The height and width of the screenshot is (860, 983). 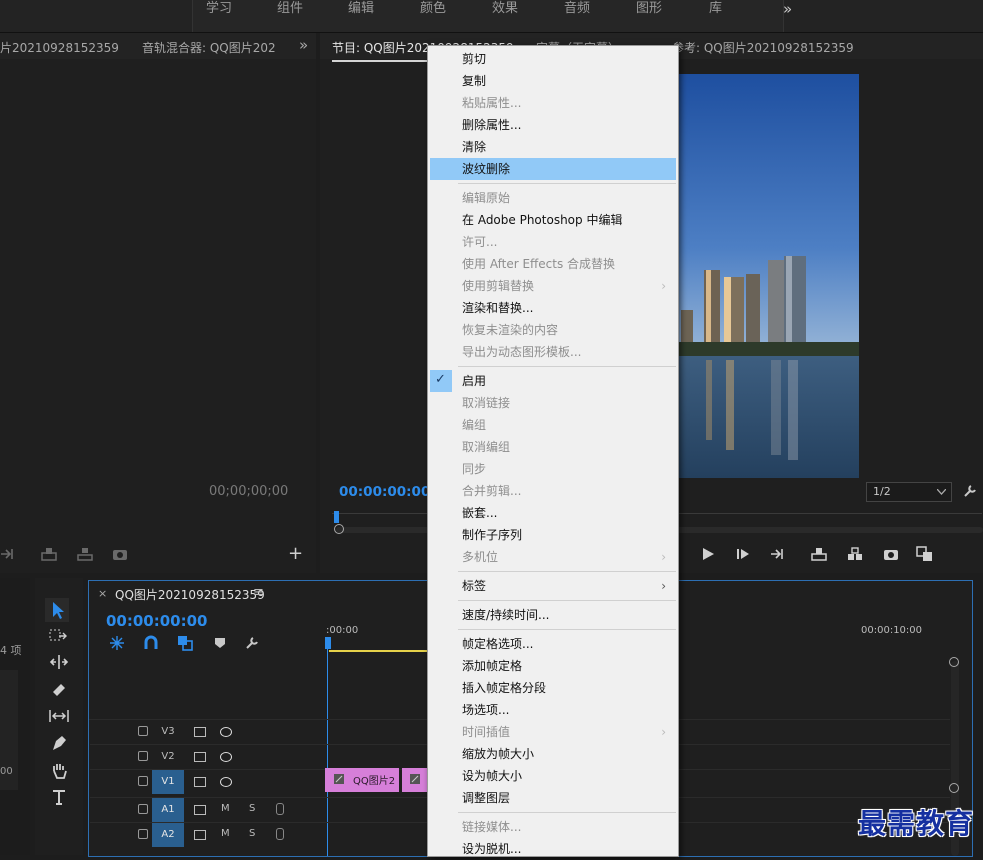 What do you see at coordinates (577, 11) in the screenshot?
I see `workspace-tab-audio: 音频` at bounding box center [577, 11].